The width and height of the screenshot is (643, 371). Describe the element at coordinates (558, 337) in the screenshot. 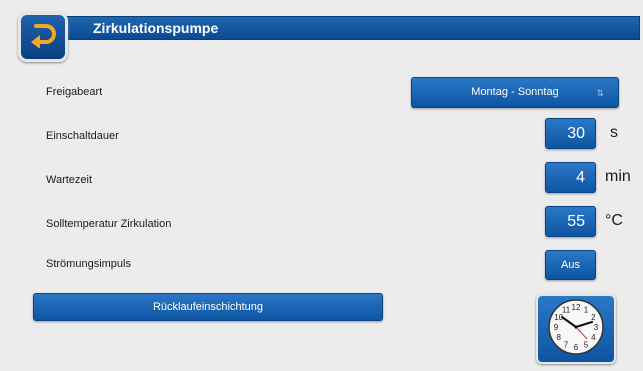

I see `clock-numeral: 8` at that location.